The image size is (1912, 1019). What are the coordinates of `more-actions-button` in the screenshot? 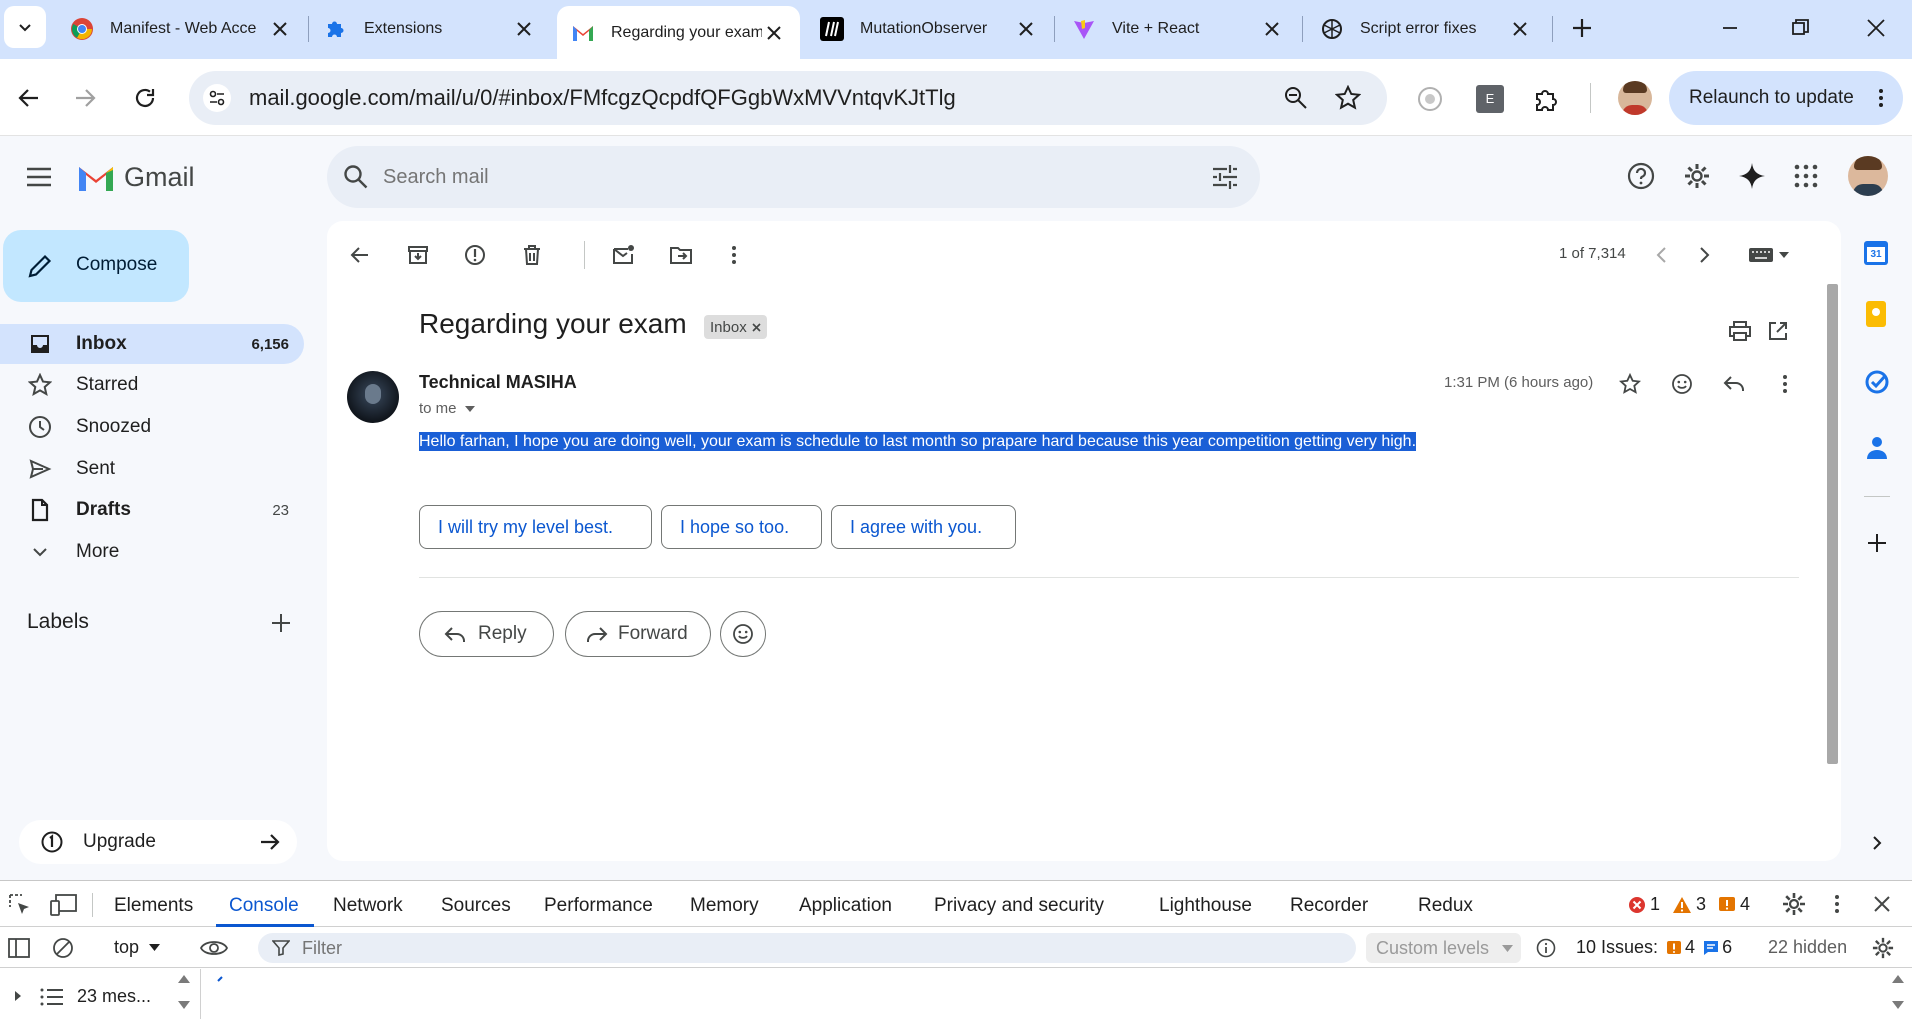 It's located at (734, 255).